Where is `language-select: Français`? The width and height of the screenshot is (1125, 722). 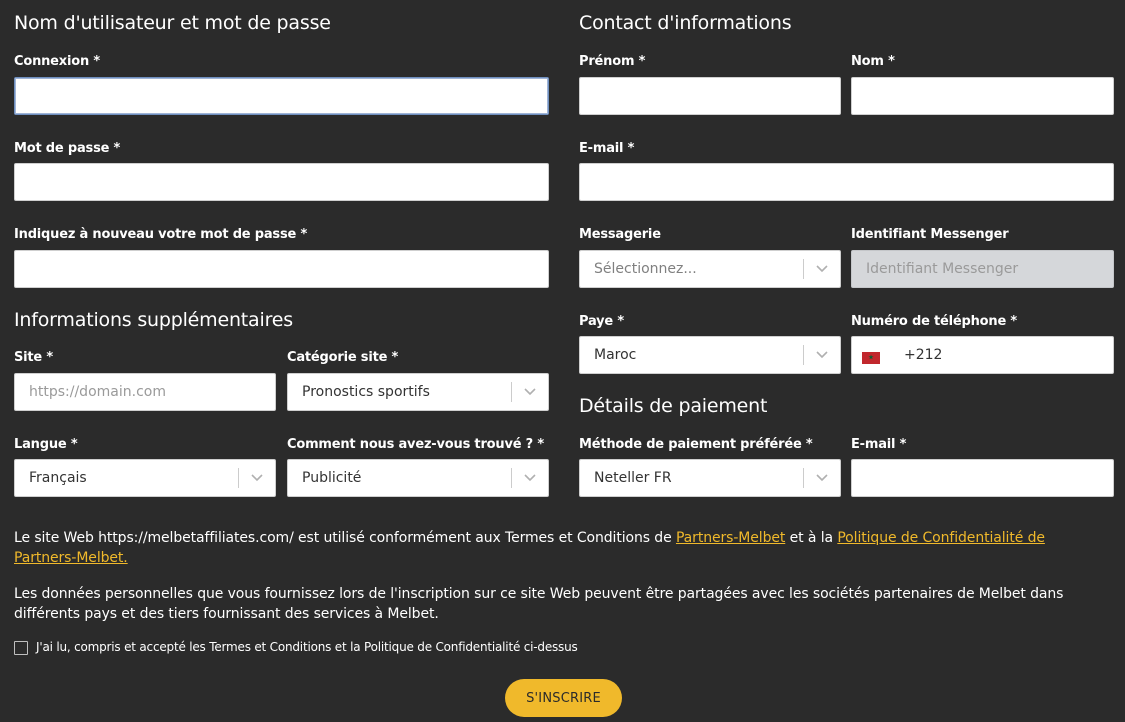 language-select: Français is located at coordinates (145, 478).